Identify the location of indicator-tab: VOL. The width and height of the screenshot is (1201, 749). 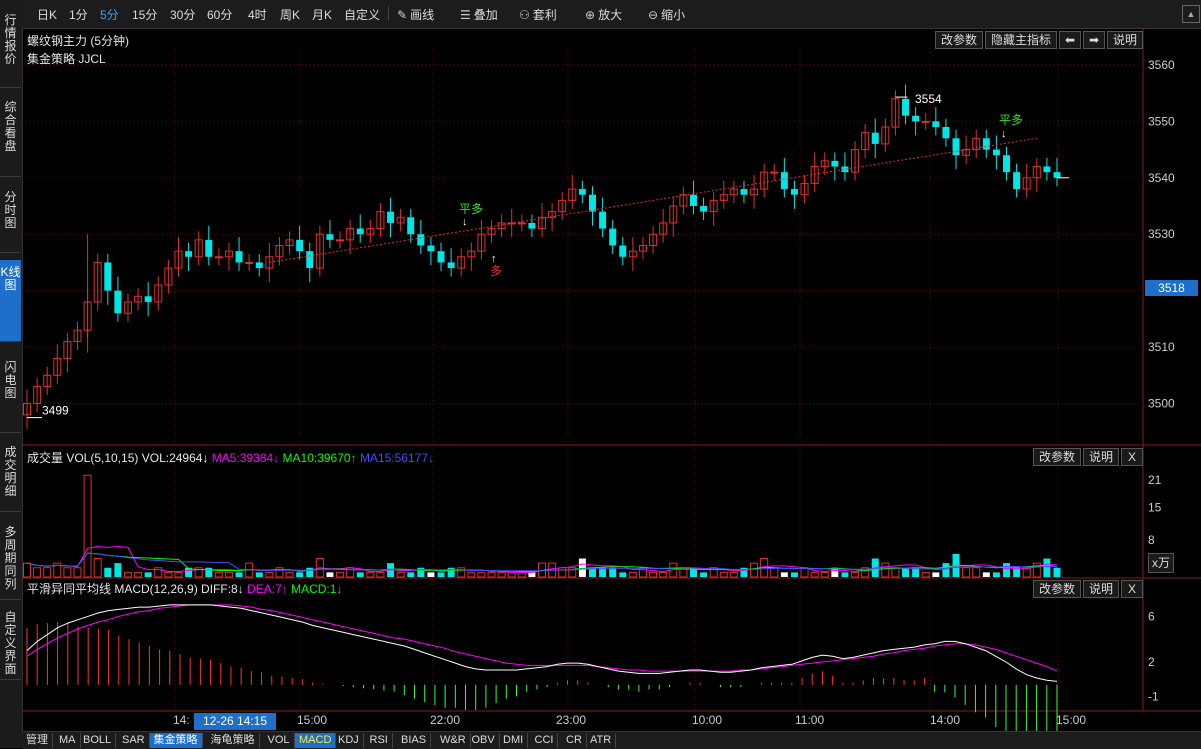
(279, 740).